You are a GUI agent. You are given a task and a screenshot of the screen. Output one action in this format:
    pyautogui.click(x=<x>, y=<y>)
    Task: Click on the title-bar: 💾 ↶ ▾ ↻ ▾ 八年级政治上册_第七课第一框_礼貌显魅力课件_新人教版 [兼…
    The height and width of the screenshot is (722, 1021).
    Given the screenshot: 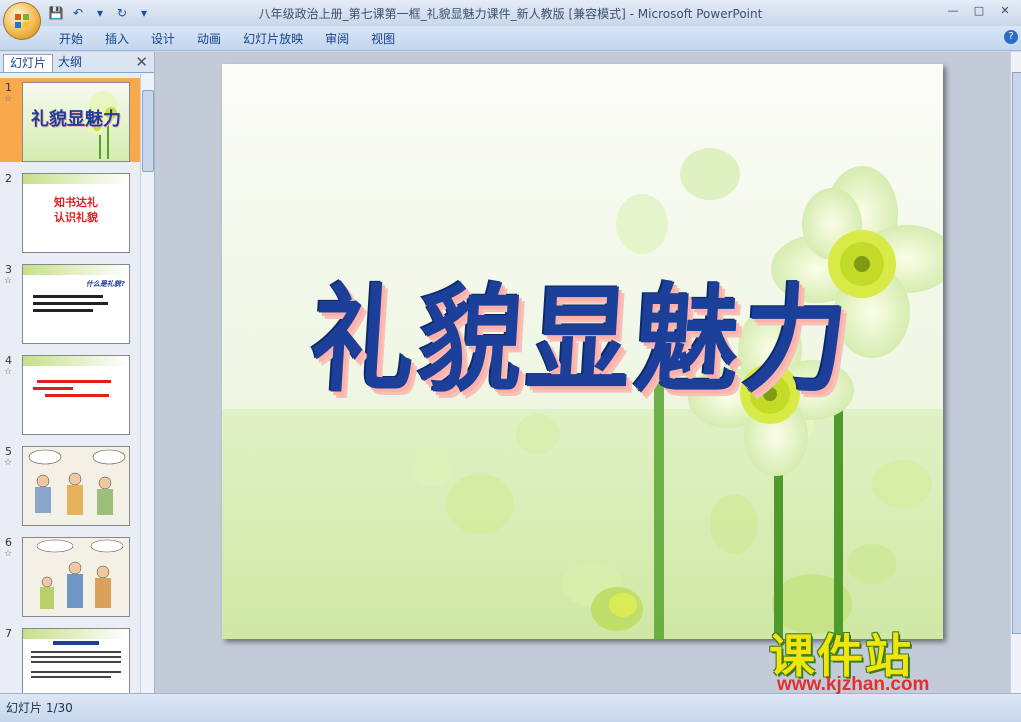 What is the action you would take?
    pyautogui.click(x=510, y=13)
    